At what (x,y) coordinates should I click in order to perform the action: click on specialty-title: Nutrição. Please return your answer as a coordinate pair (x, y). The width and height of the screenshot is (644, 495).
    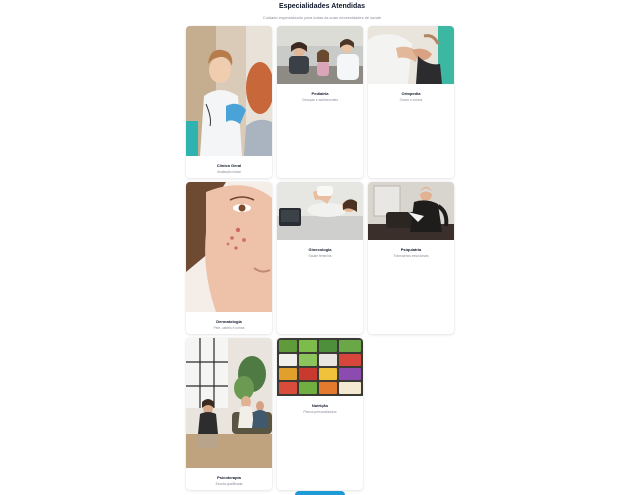
    Looking at the image, I should click on (320, 405).